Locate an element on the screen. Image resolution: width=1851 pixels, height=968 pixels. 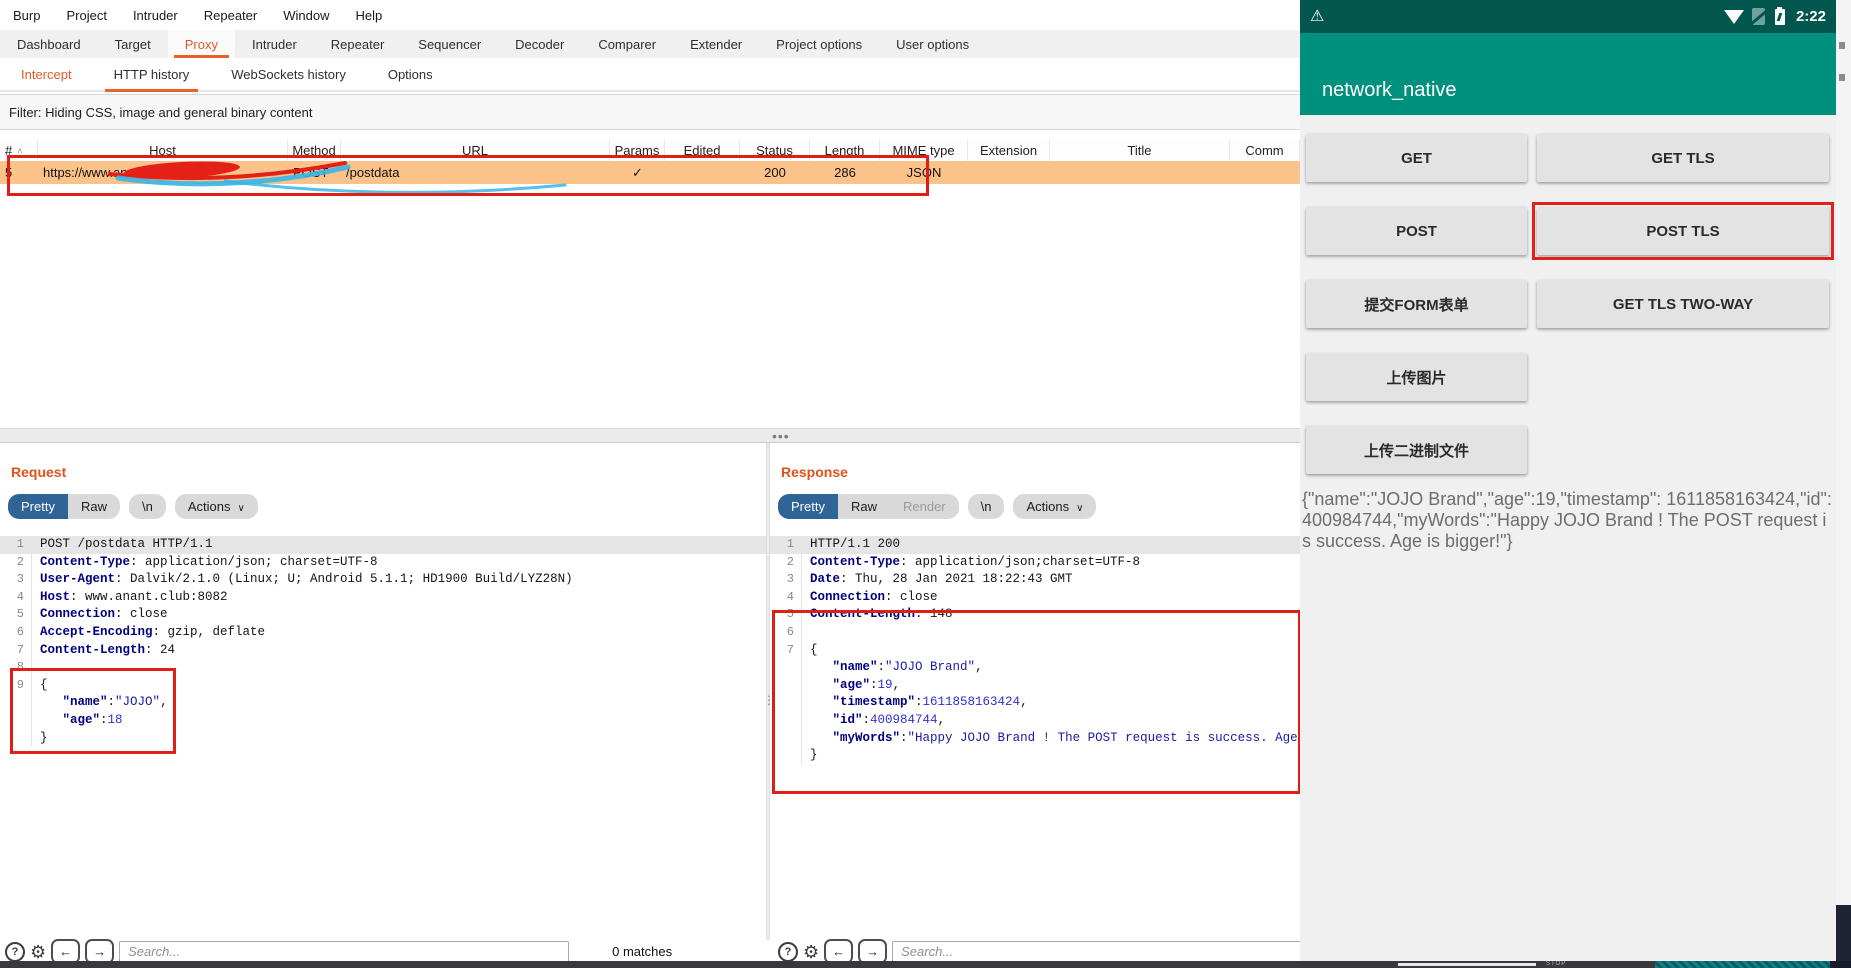
line-number: 5 is located at coordinates (786, 615).